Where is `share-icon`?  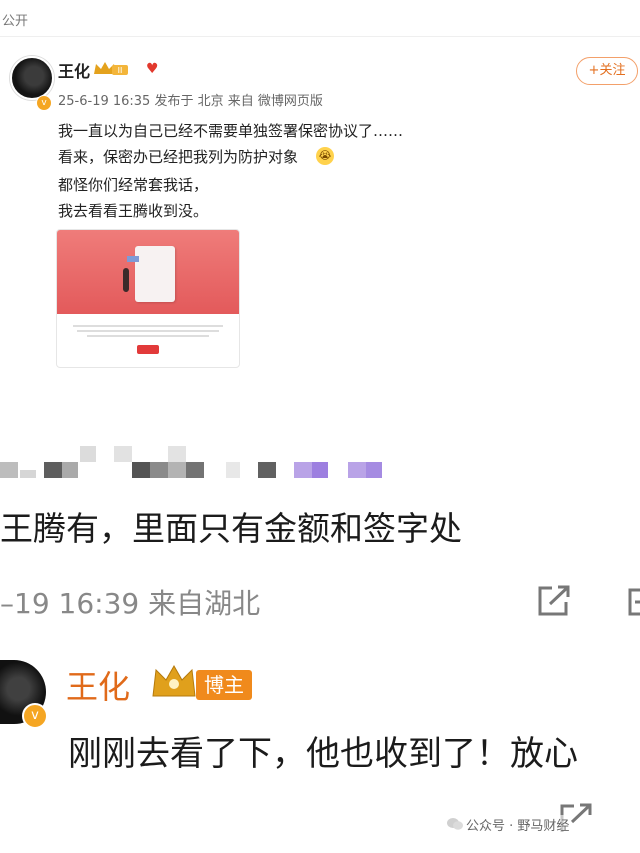
share-icon is located at coordinates (554, 601).